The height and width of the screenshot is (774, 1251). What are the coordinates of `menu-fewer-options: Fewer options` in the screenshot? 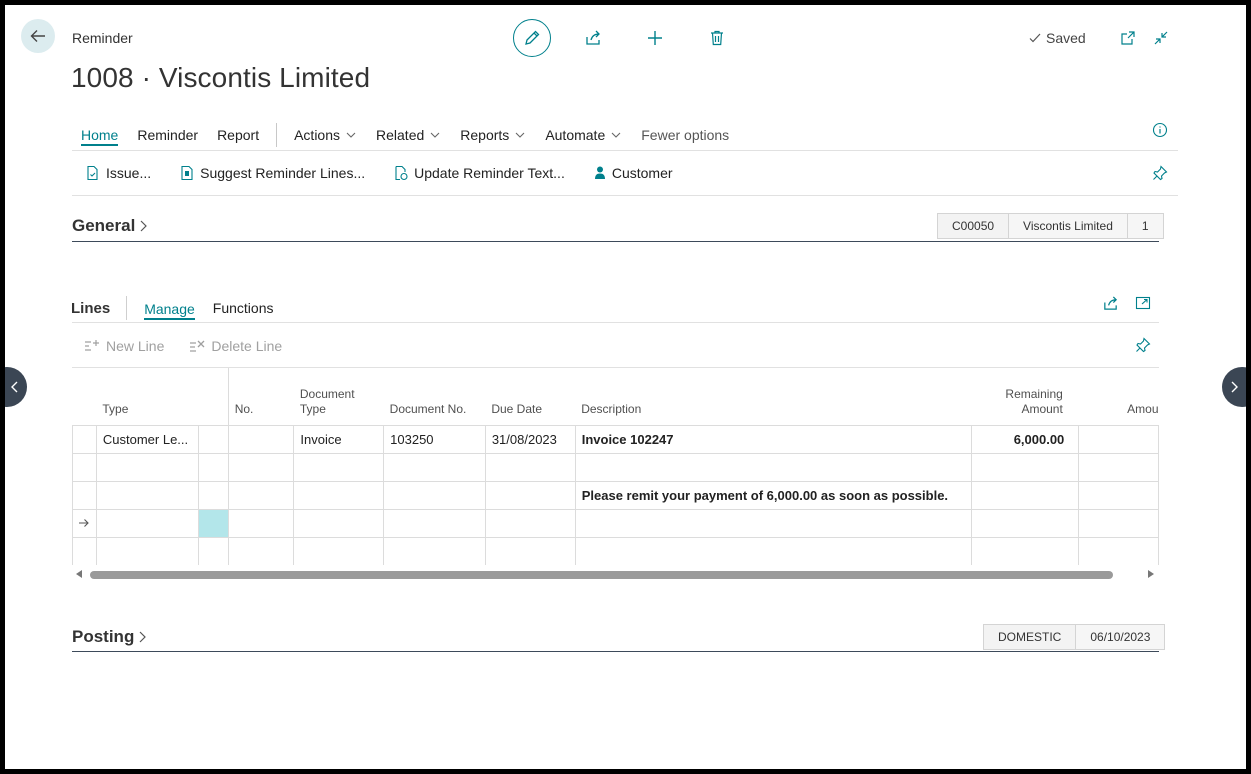 It's located at (685, 135).